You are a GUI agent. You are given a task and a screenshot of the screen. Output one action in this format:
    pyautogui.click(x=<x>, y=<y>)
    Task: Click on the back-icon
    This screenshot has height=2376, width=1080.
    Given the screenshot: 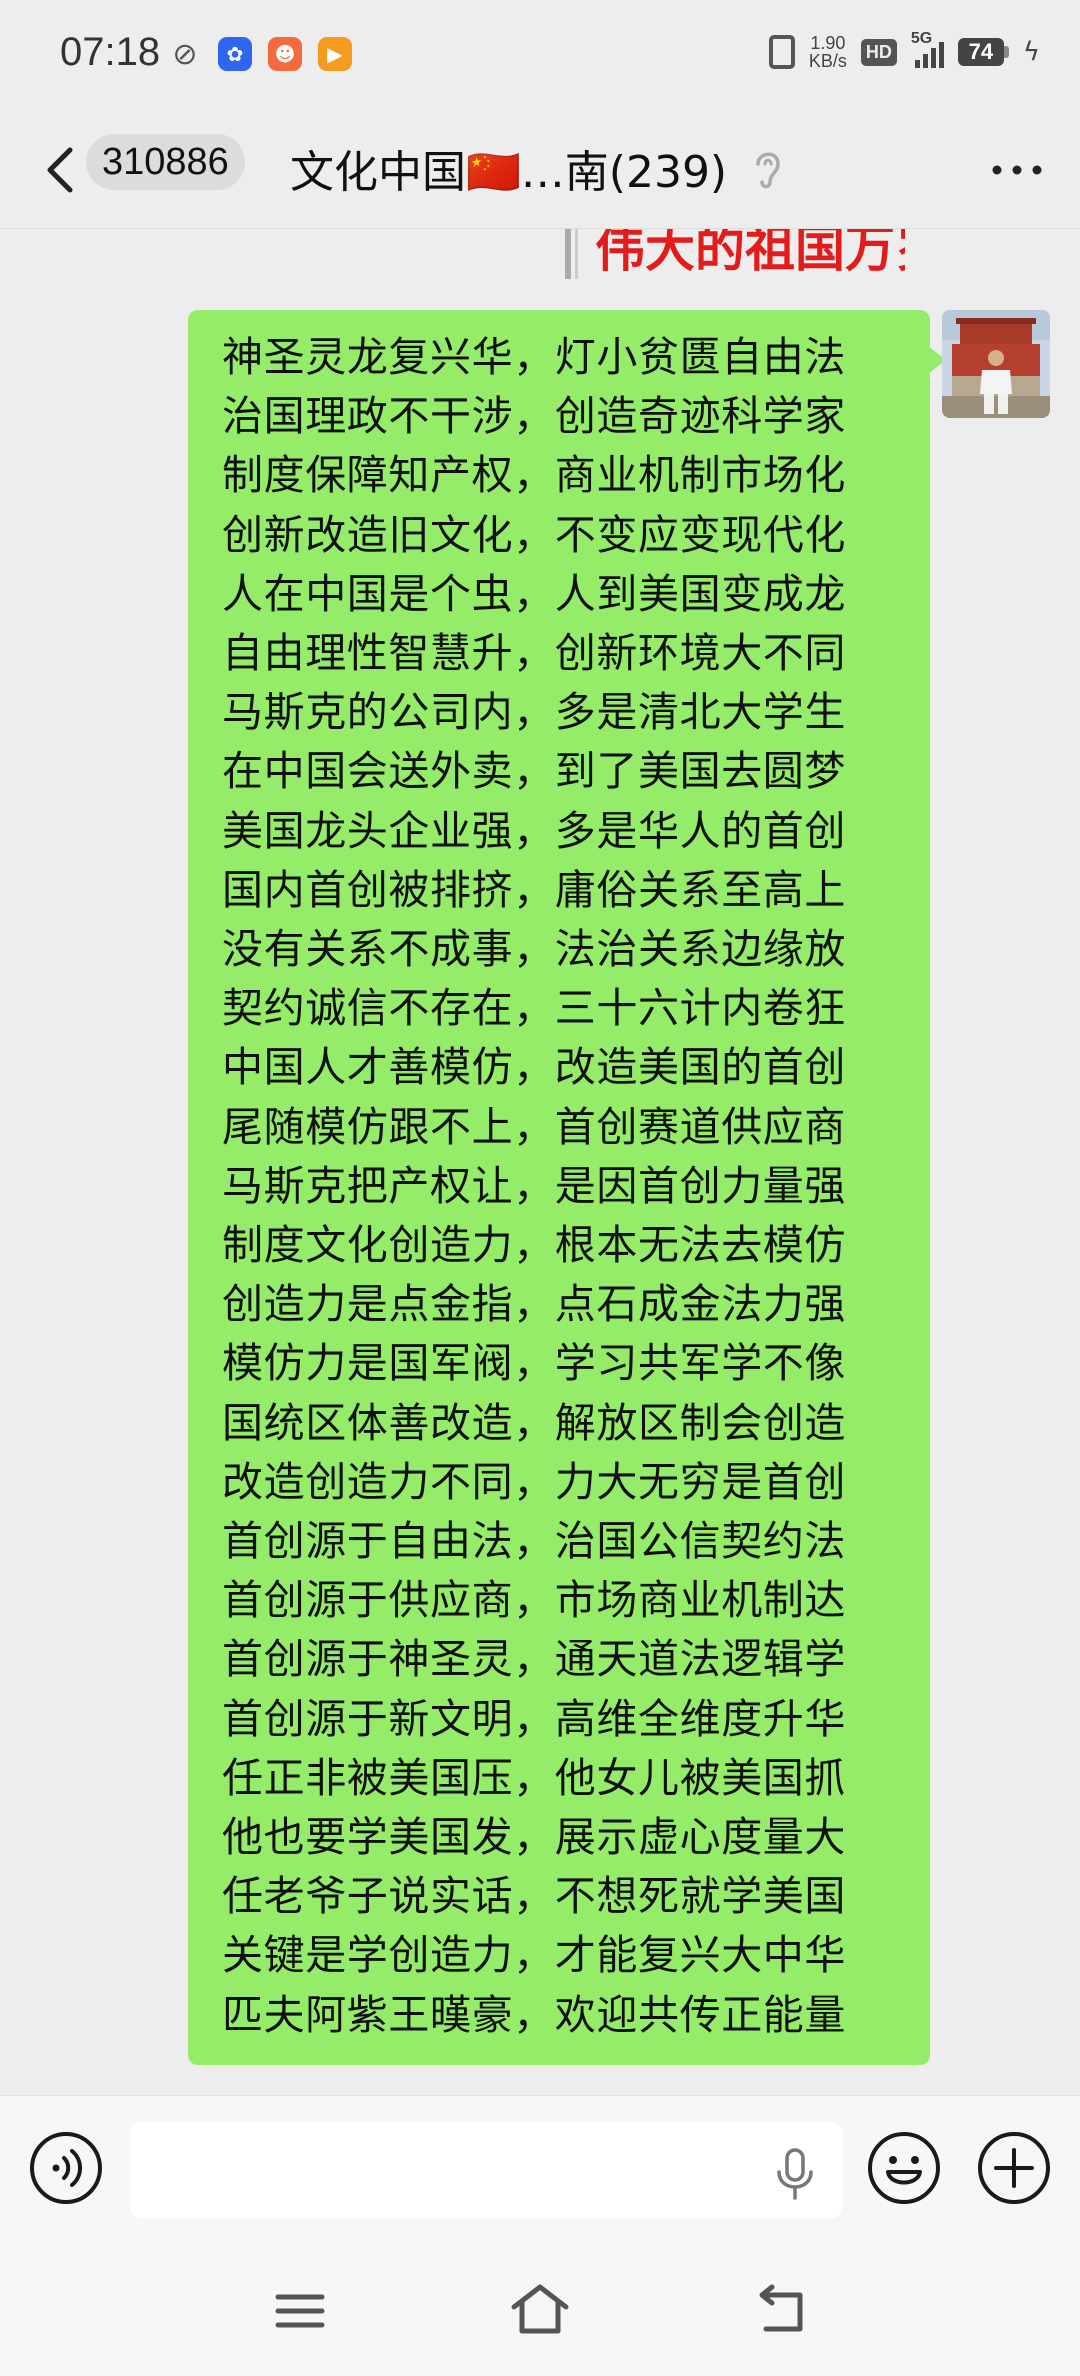 What is the action you would take?
    pyautogui.click(x=782, y=2309)
    